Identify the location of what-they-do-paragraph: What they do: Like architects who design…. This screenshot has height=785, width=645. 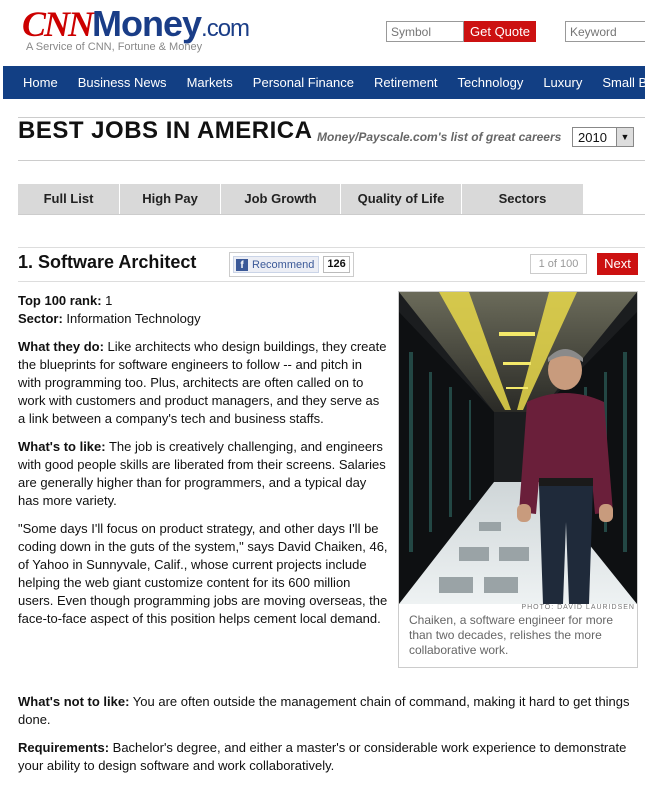
(203, 383).